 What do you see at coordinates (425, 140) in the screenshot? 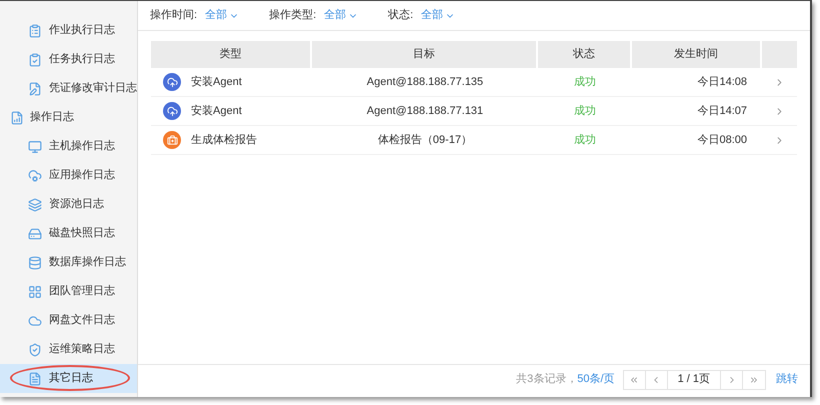
I see `table-cell-text: 体检报告（09-17）` at bounding box center [425, 140].